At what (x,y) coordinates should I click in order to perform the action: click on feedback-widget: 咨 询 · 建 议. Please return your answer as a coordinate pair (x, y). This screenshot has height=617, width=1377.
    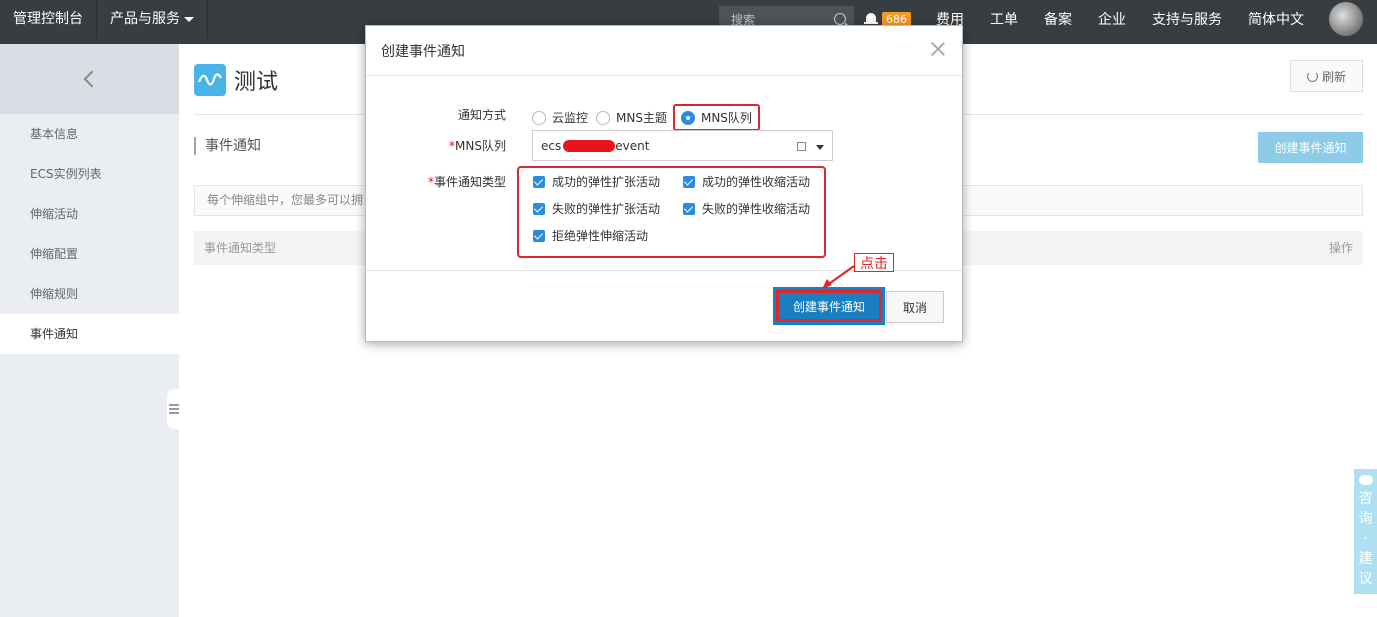
    Looking at the image, I should click on (1365, 531).